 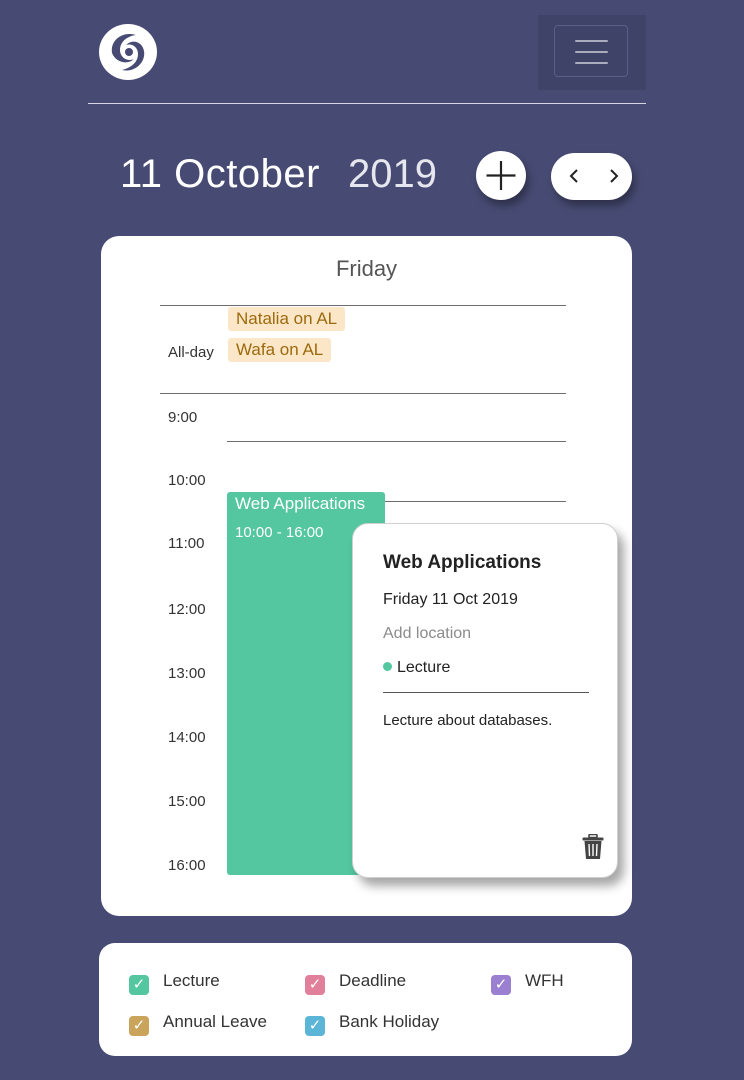 I want to click on event-title: Web Applications, so click(x=300, y=503).